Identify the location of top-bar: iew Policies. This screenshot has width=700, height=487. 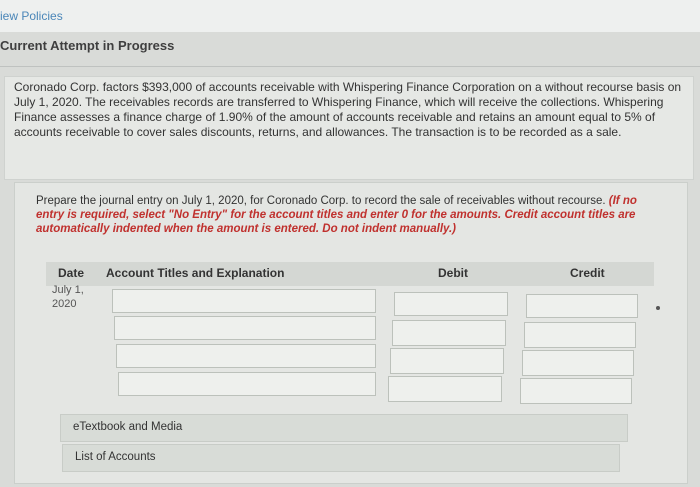
(350, 16).